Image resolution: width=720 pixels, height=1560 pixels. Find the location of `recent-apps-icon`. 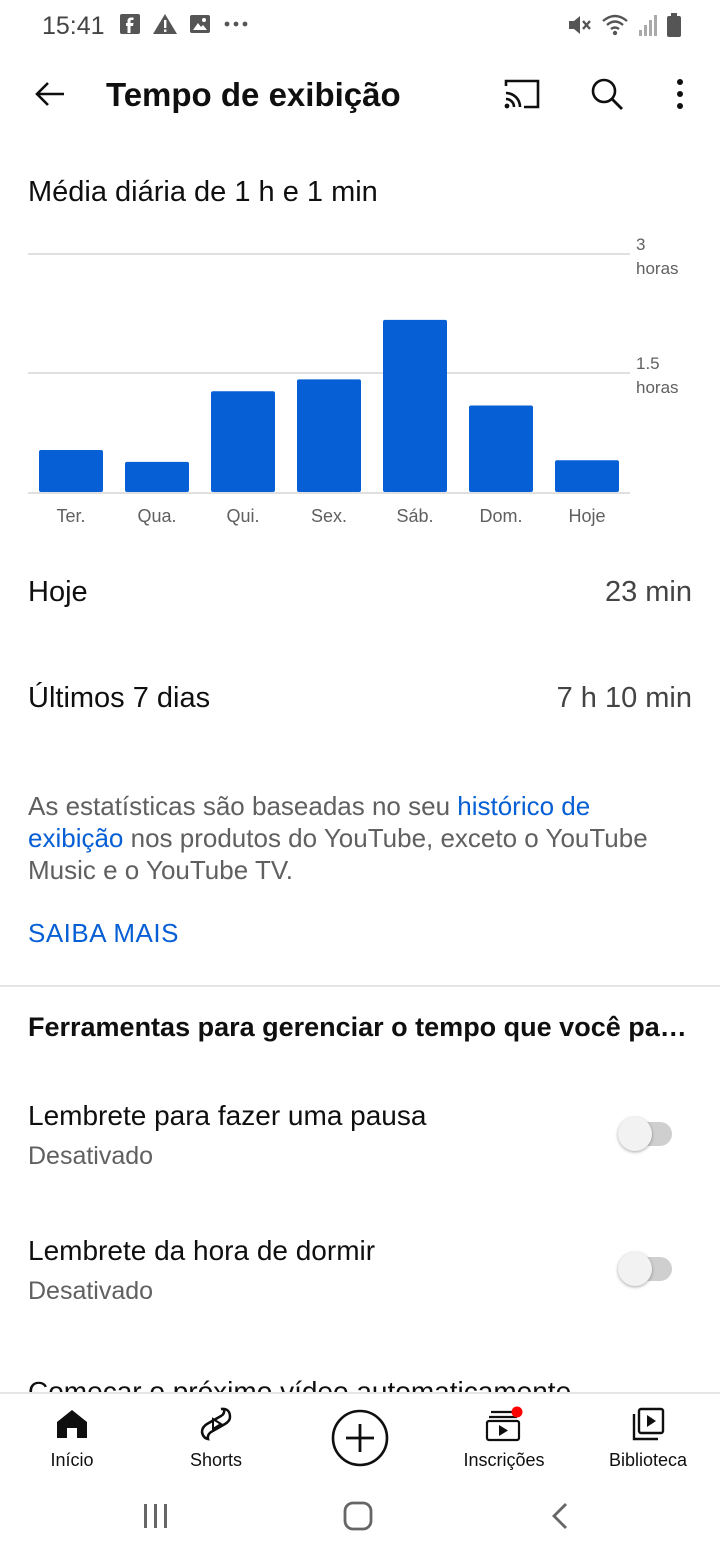

recent-apps-icon is located at coordinates (156, 1518).